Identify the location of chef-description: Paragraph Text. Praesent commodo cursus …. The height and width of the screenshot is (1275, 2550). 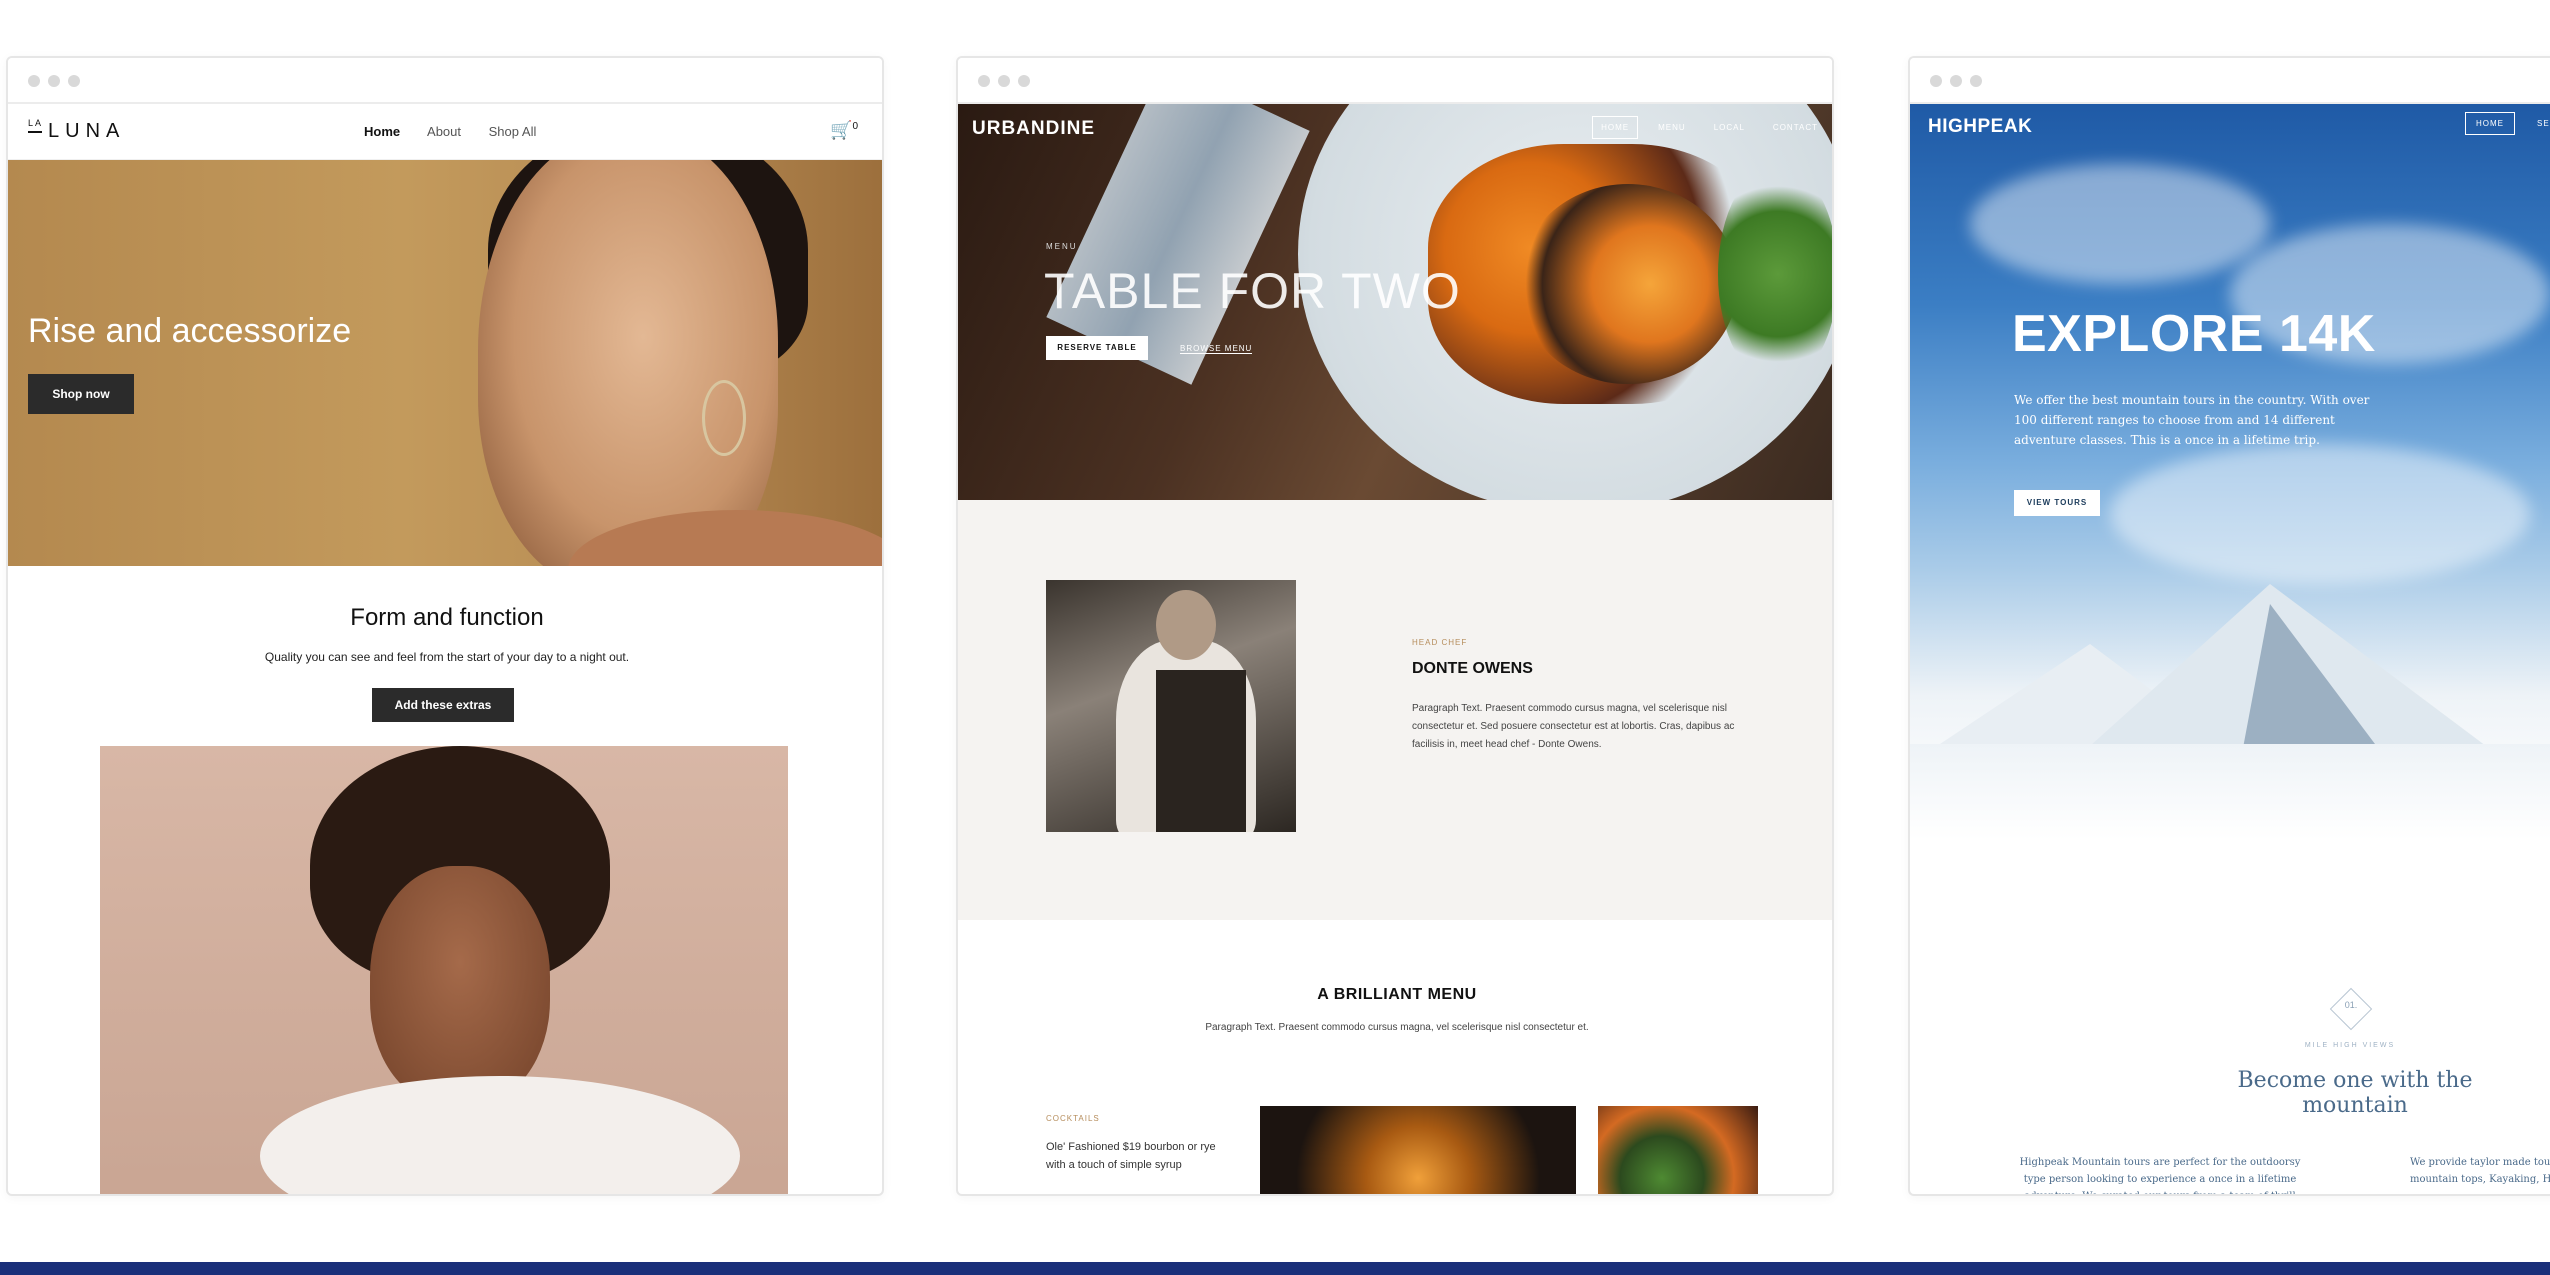
(1573, 726).